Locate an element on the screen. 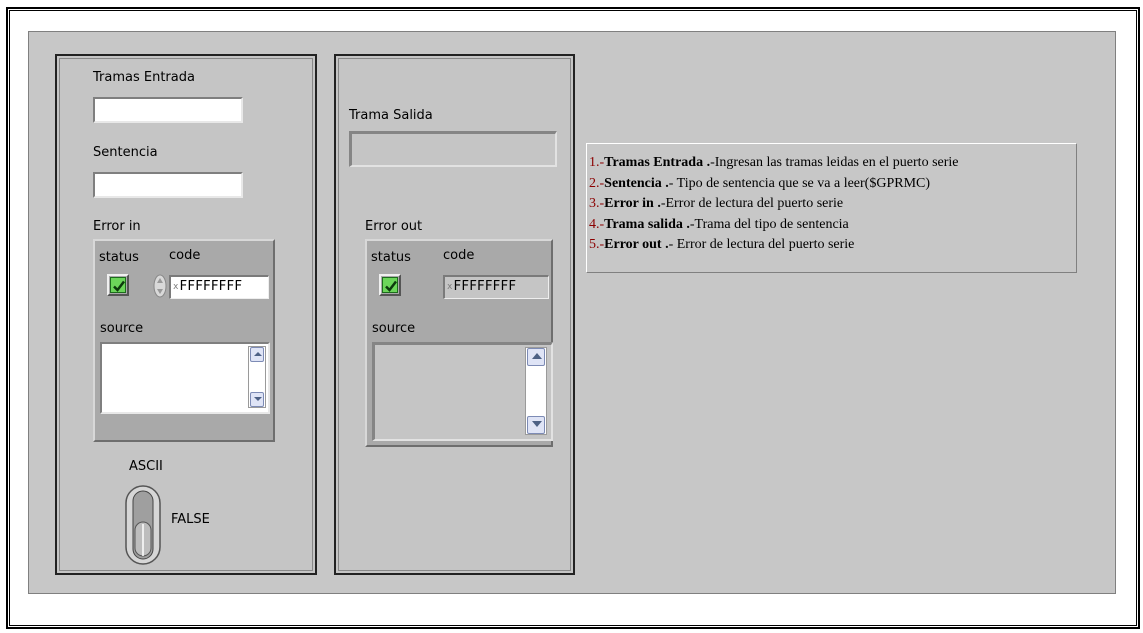  error-in-code-field: xFFFFFFFF is located at coordinates (219, 287).